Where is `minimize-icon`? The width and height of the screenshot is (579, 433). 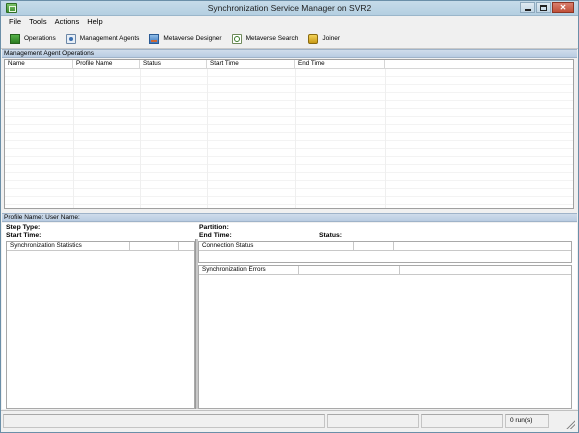 minimize-icon is located at coordinates (527, 9).